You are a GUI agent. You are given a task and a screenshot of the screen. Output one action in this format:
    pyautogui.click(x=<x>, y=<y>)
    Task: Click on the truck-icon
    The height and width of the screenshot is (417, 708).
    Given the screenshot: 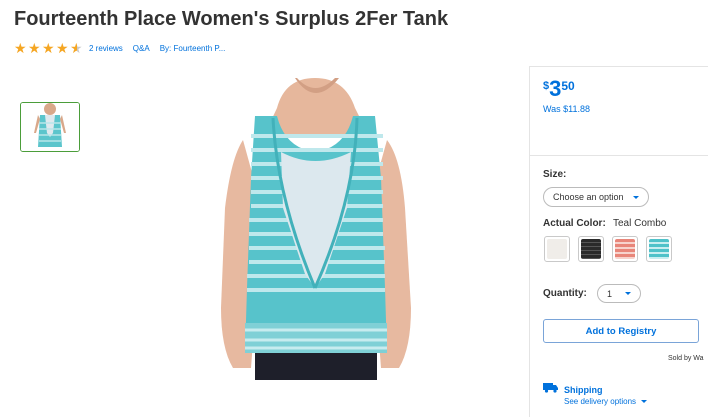 What is the action you would take?
    pyautogui.click(x=550, y=388)
    